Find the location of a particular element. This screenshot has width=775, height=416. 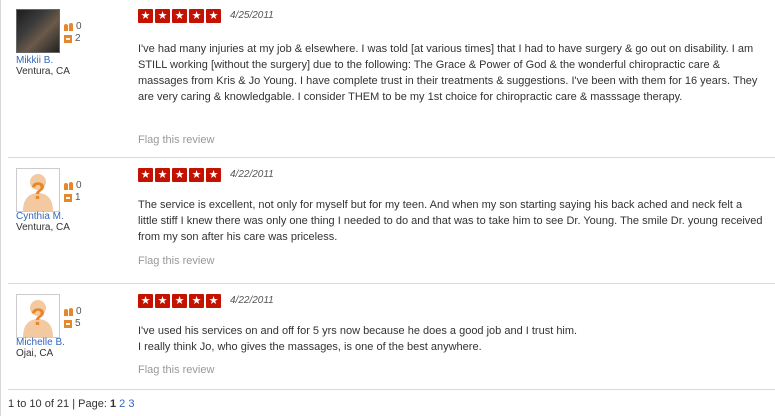

reviews-count: 1 is located at coordinates (78, 197).